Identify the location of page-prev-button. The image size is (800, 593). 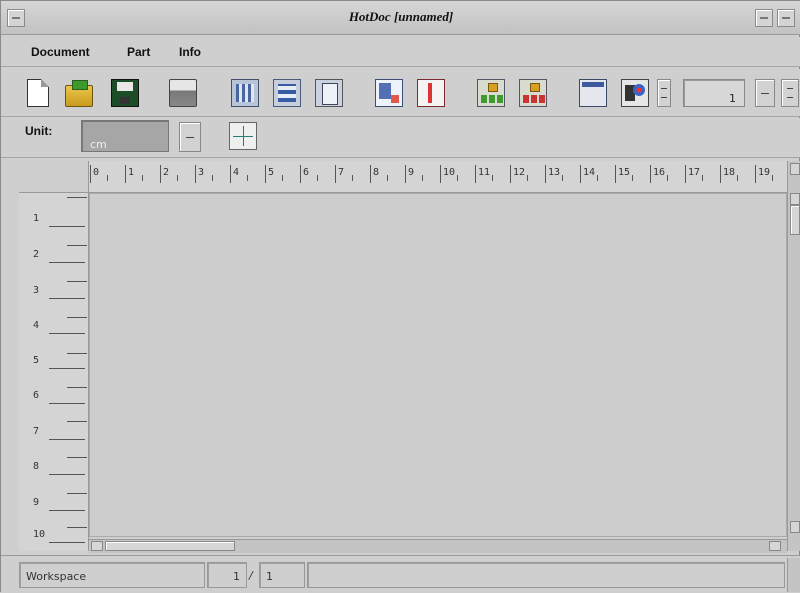
(765, 93).